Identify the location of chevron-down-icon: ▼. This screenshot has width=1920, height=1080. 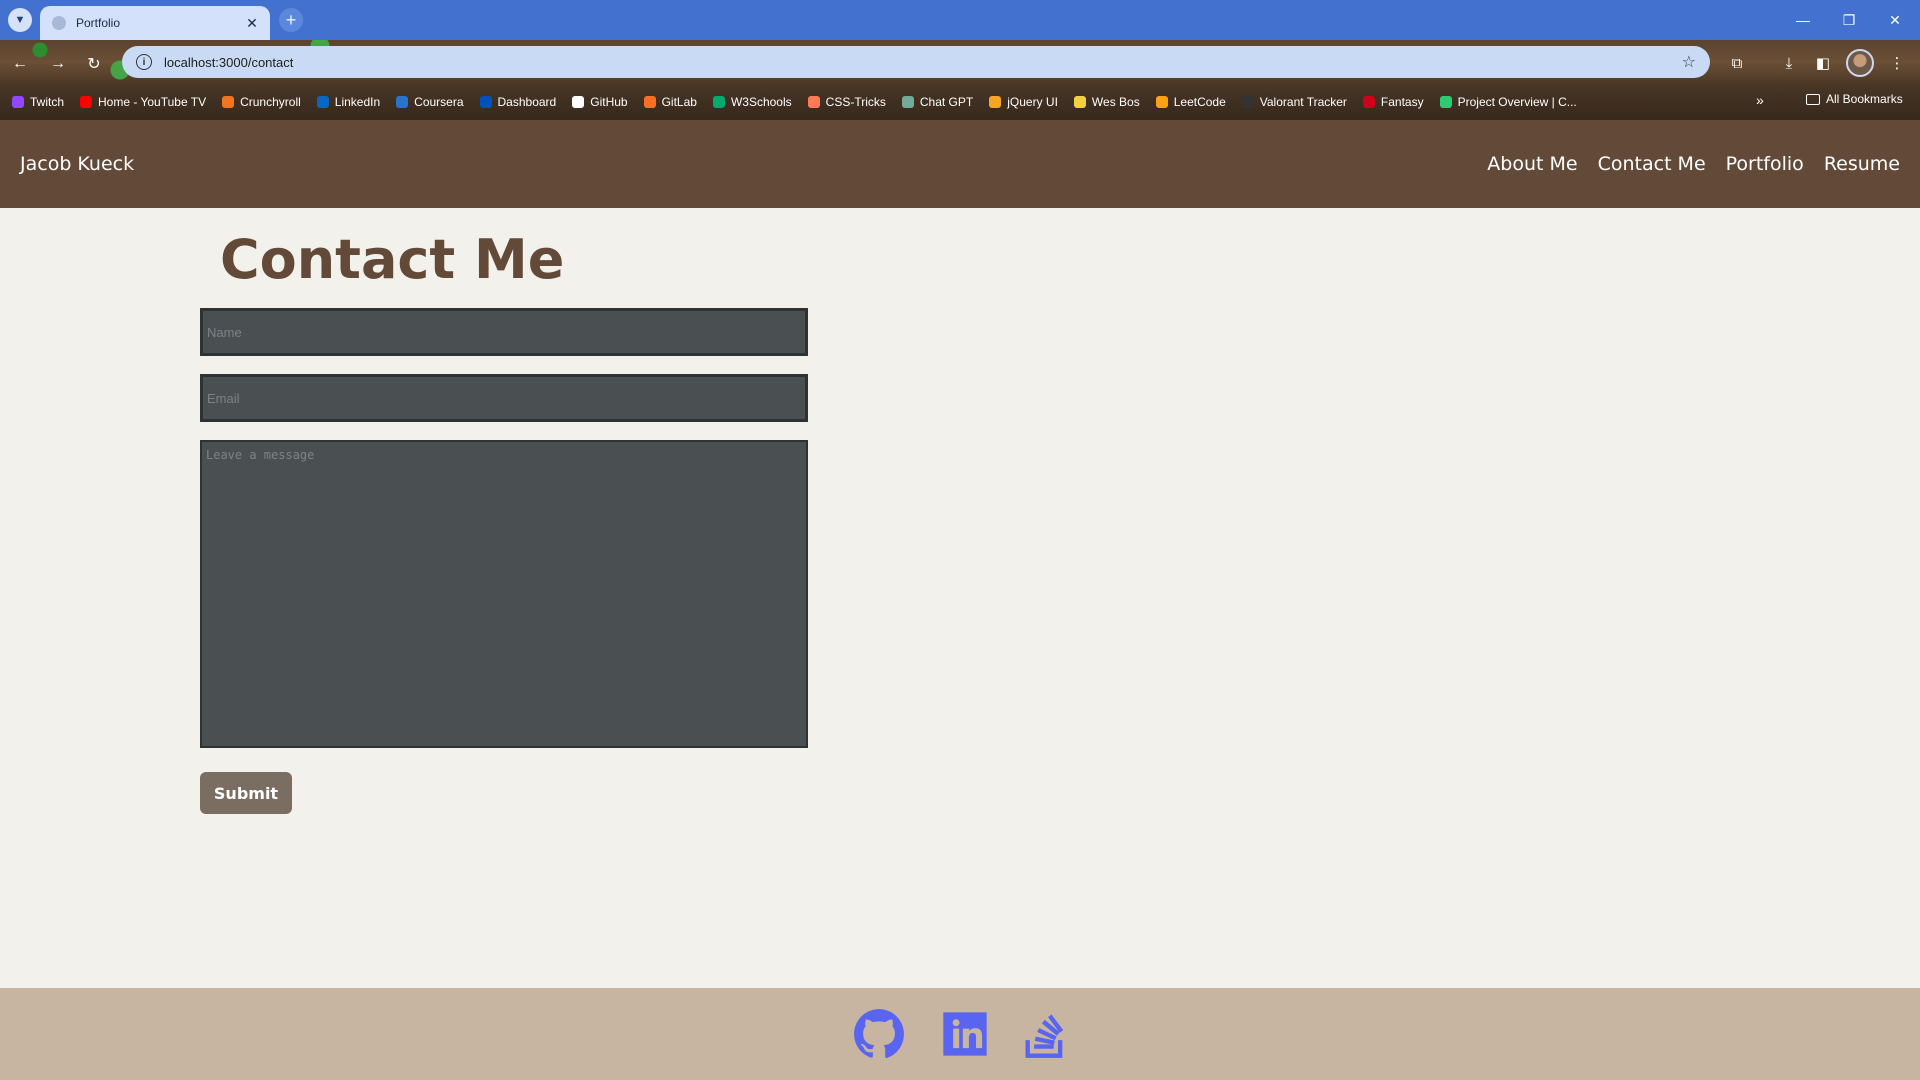
(20, 20).